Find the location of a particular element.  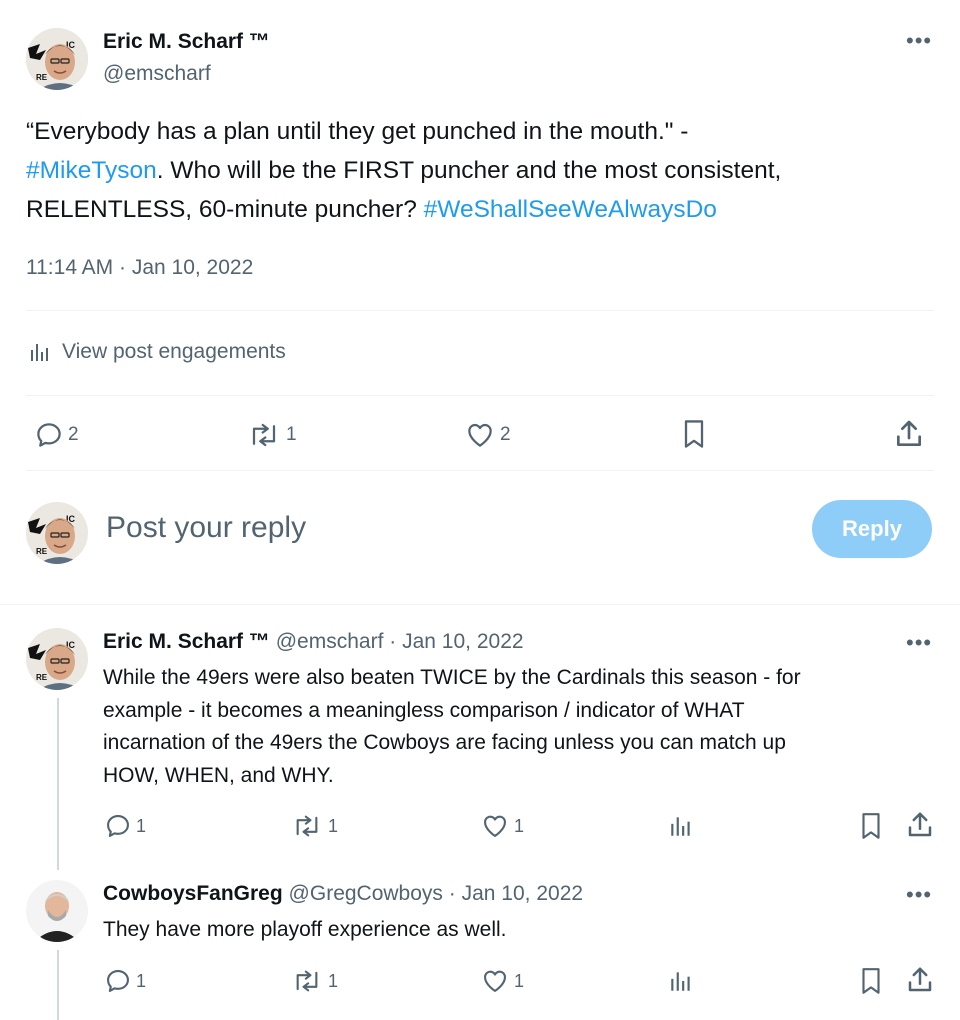

author-name: Eric M. Scharf ™ is located at coordinates (186, 42).